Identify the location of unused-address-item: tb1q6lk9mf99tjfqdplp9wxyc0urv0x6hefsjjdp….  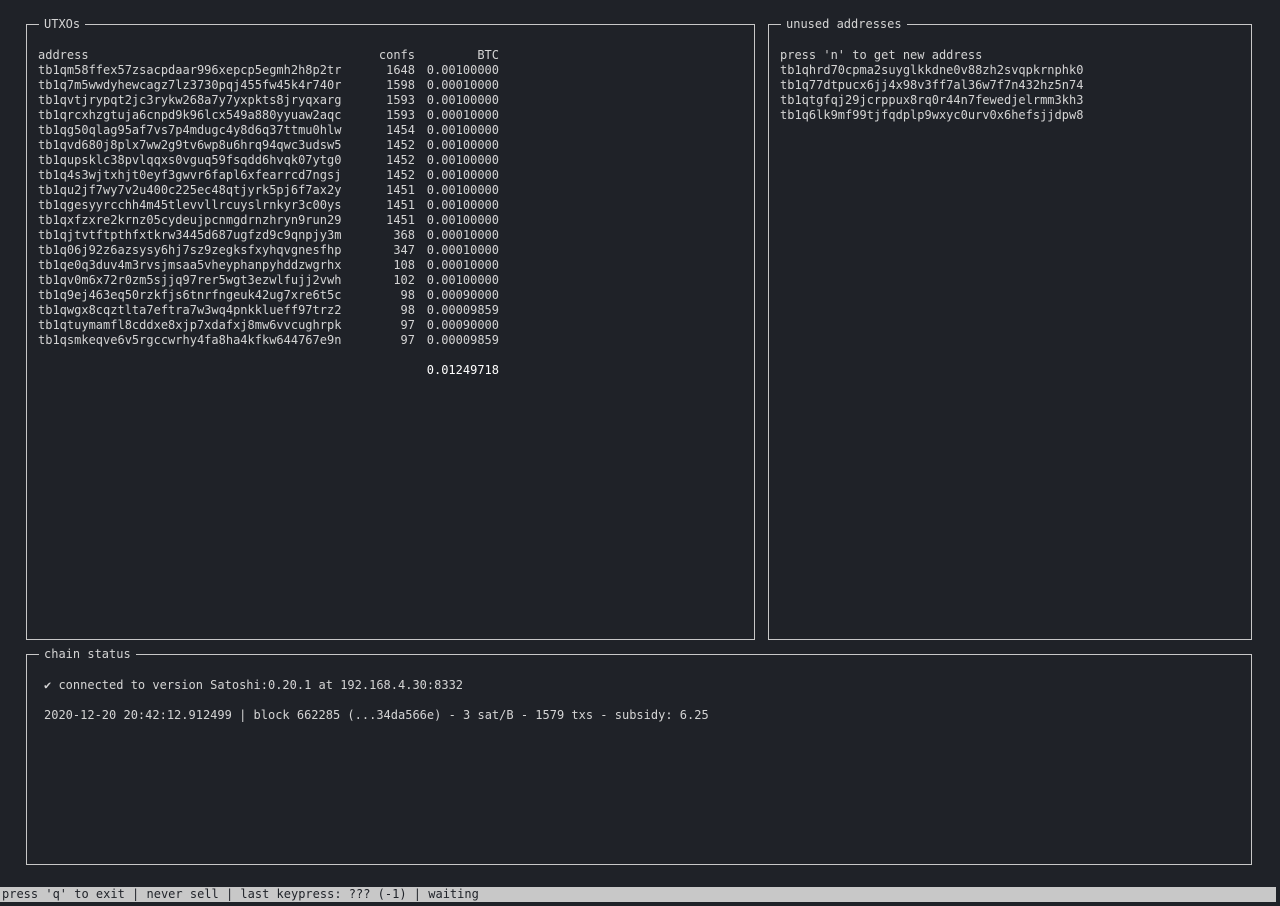
(932, 115).